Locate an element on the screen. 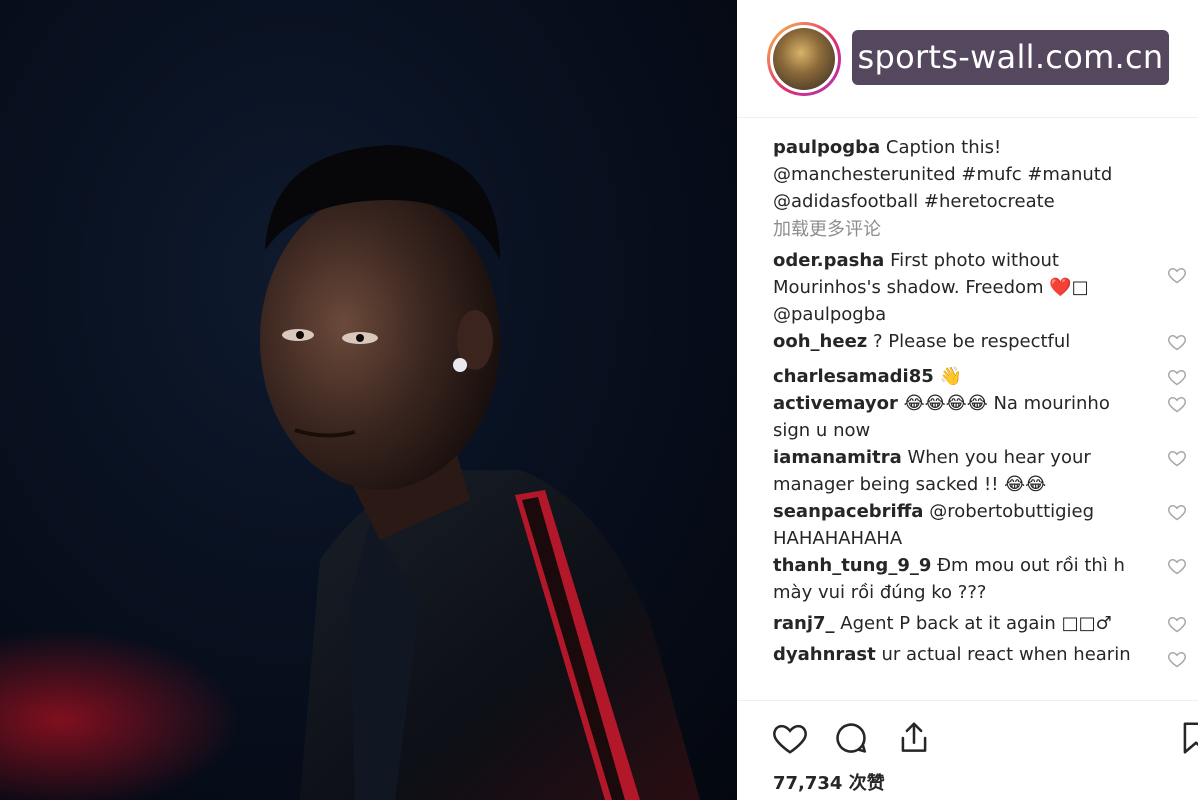 The image size is (1198, 800). comment-username: charlesamadi85 is located at coordinates (853, 376).